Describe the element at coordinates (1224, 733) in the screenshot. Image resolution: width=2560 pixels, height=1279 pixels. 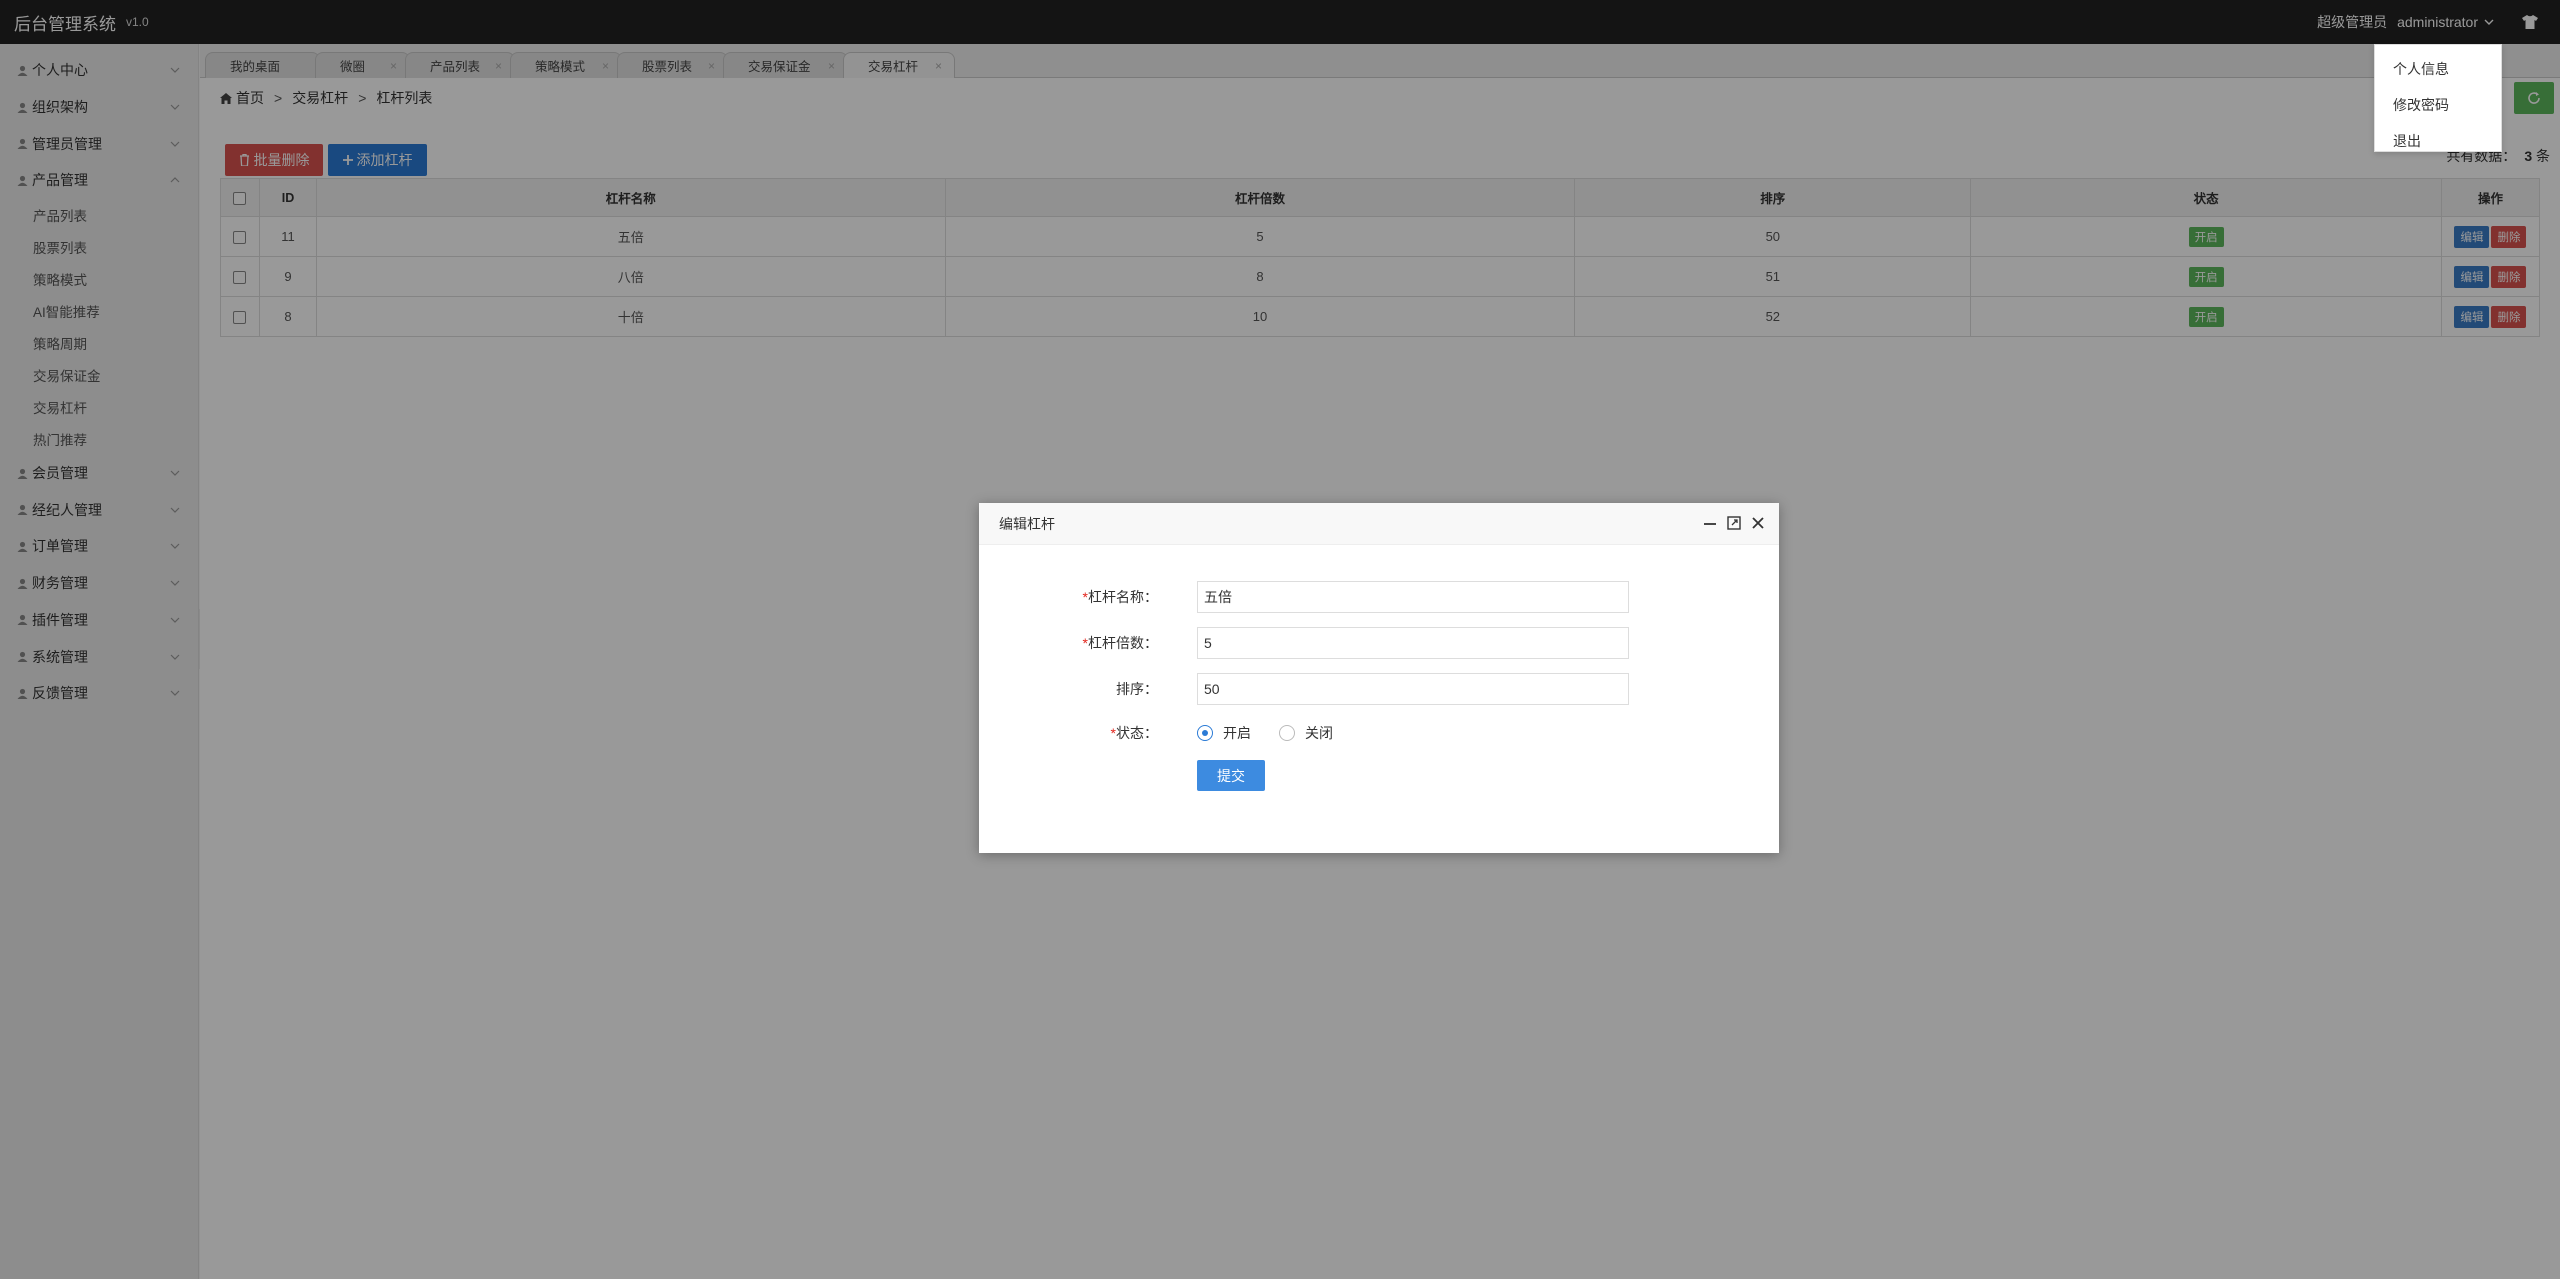
I see `status-radio-on: 开启` at that location.